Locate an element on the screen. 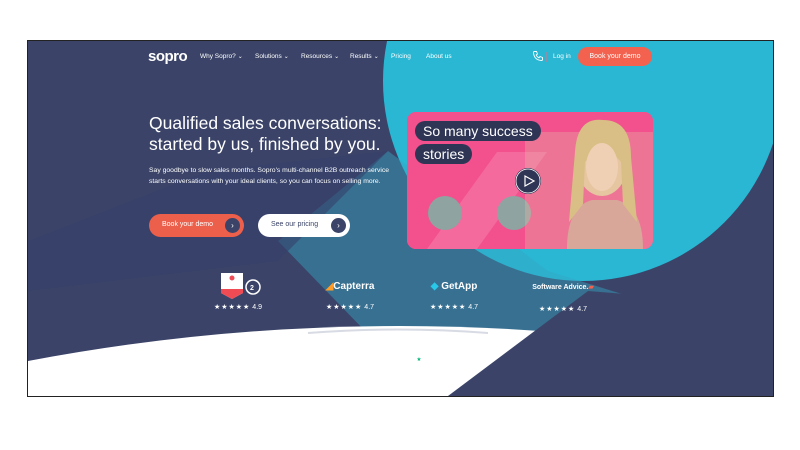 This screenshot has width=800, height=450. headline-line-1: Qualified sales conversations: is located at coordinates (265, 123).